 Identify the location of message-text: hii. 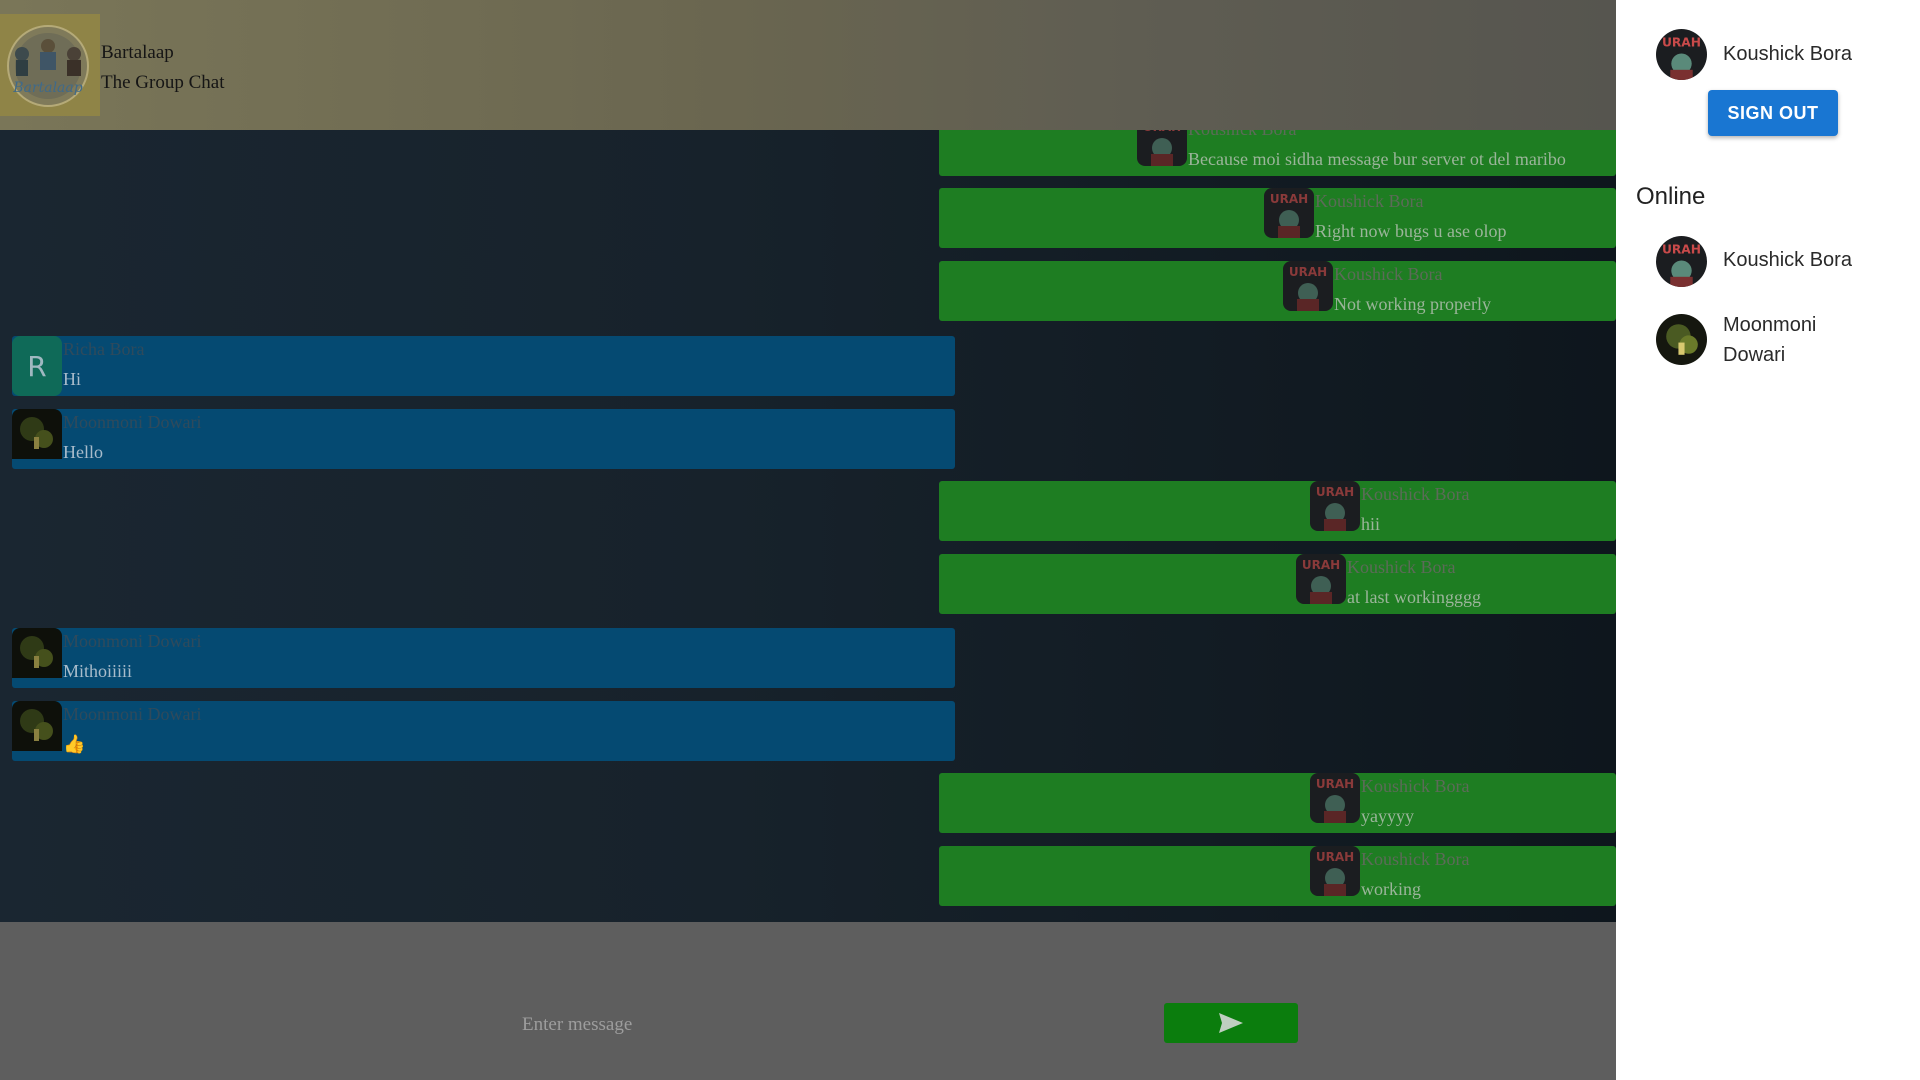
(1371, 524).